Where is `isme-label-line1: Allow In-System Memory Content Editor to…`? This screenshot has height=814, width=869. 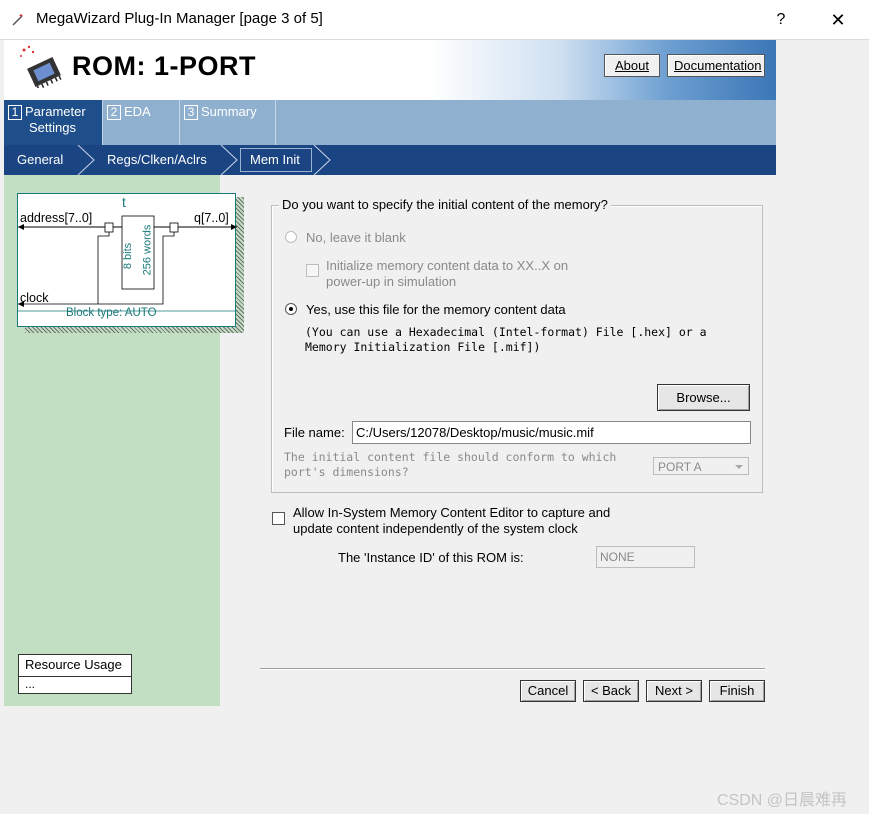
isme-label-line1: Allow In-System Memory Content Editor to… is located at coordinates (452, 512).